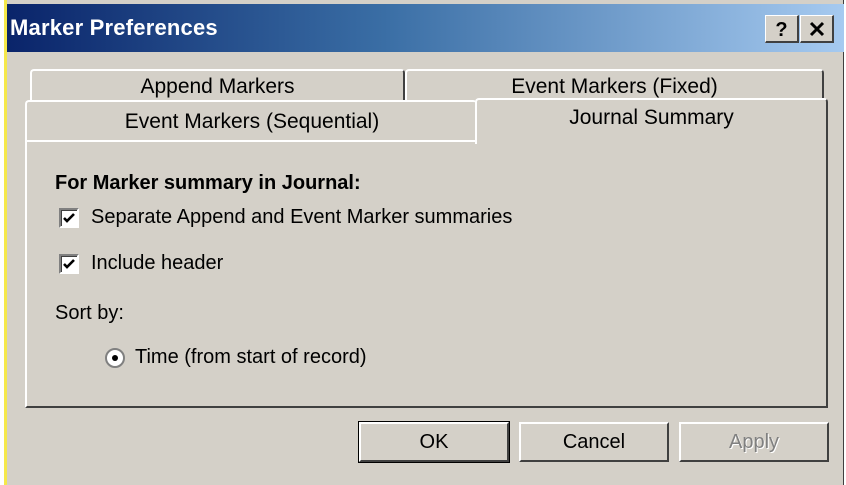 This screenshot has width=846, height=485. Describe the element at coordinates (754, 442) in the screenshot. I see `apply-button: Apply` at that location.